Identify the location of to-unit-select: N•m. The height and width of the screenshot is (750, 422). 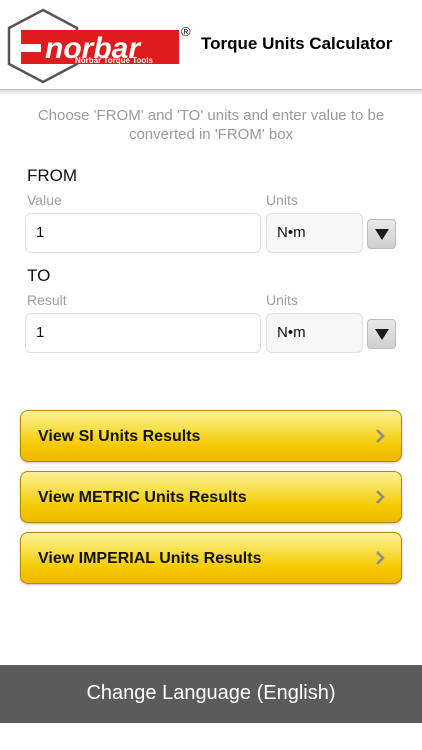
(314, 333).